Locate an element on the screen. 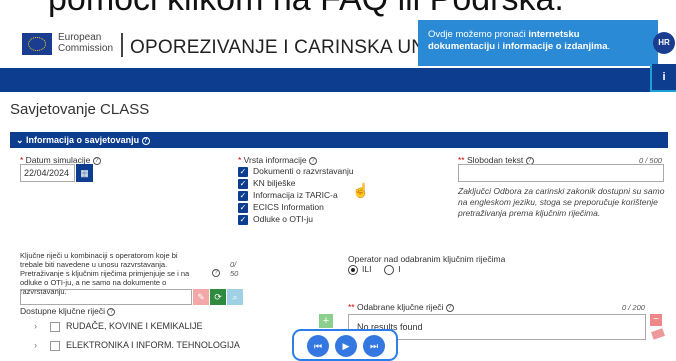  eu-flag-icon is located at coordinates (37, 44).